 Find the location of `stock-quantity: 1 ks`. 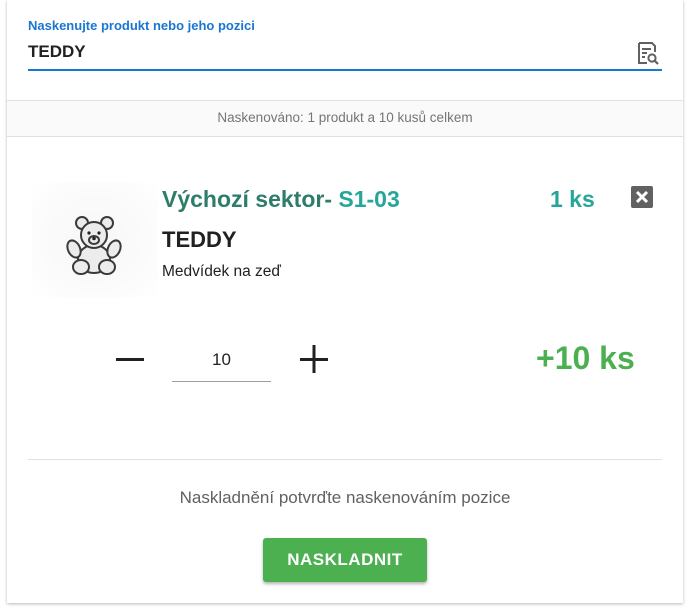

stock-quantity: 1 ks is located at coordinates (572, 199).